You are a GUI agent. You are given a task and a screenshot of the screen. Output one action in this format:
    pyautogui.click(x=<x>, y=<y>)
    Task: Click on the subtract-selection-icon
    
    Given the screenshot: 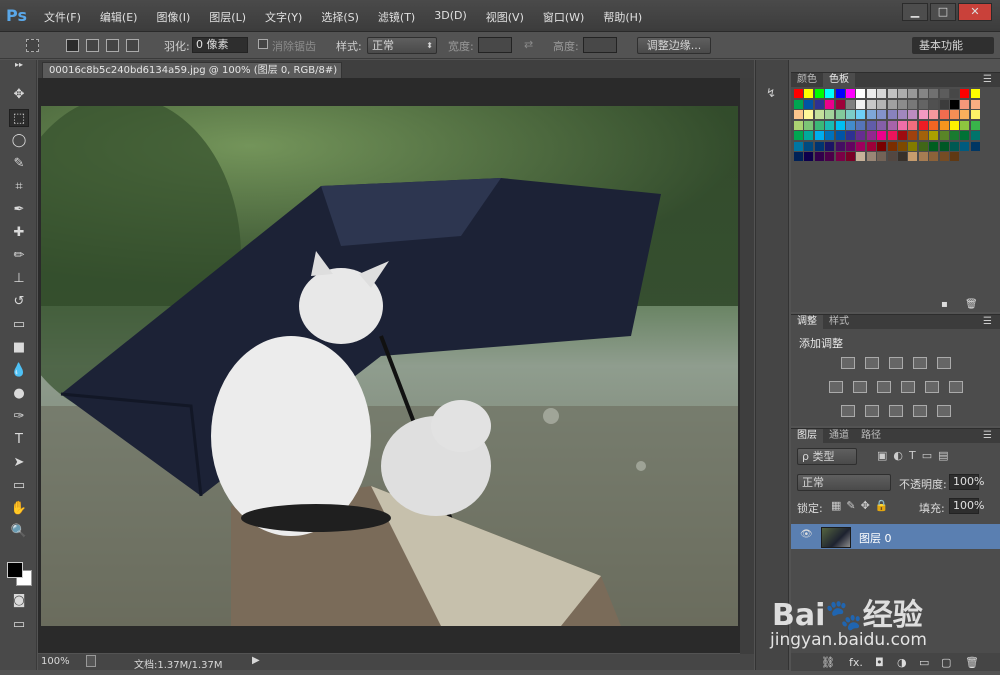 What is the action you would take?
    pyautogui.click(x=112, y=45)
    